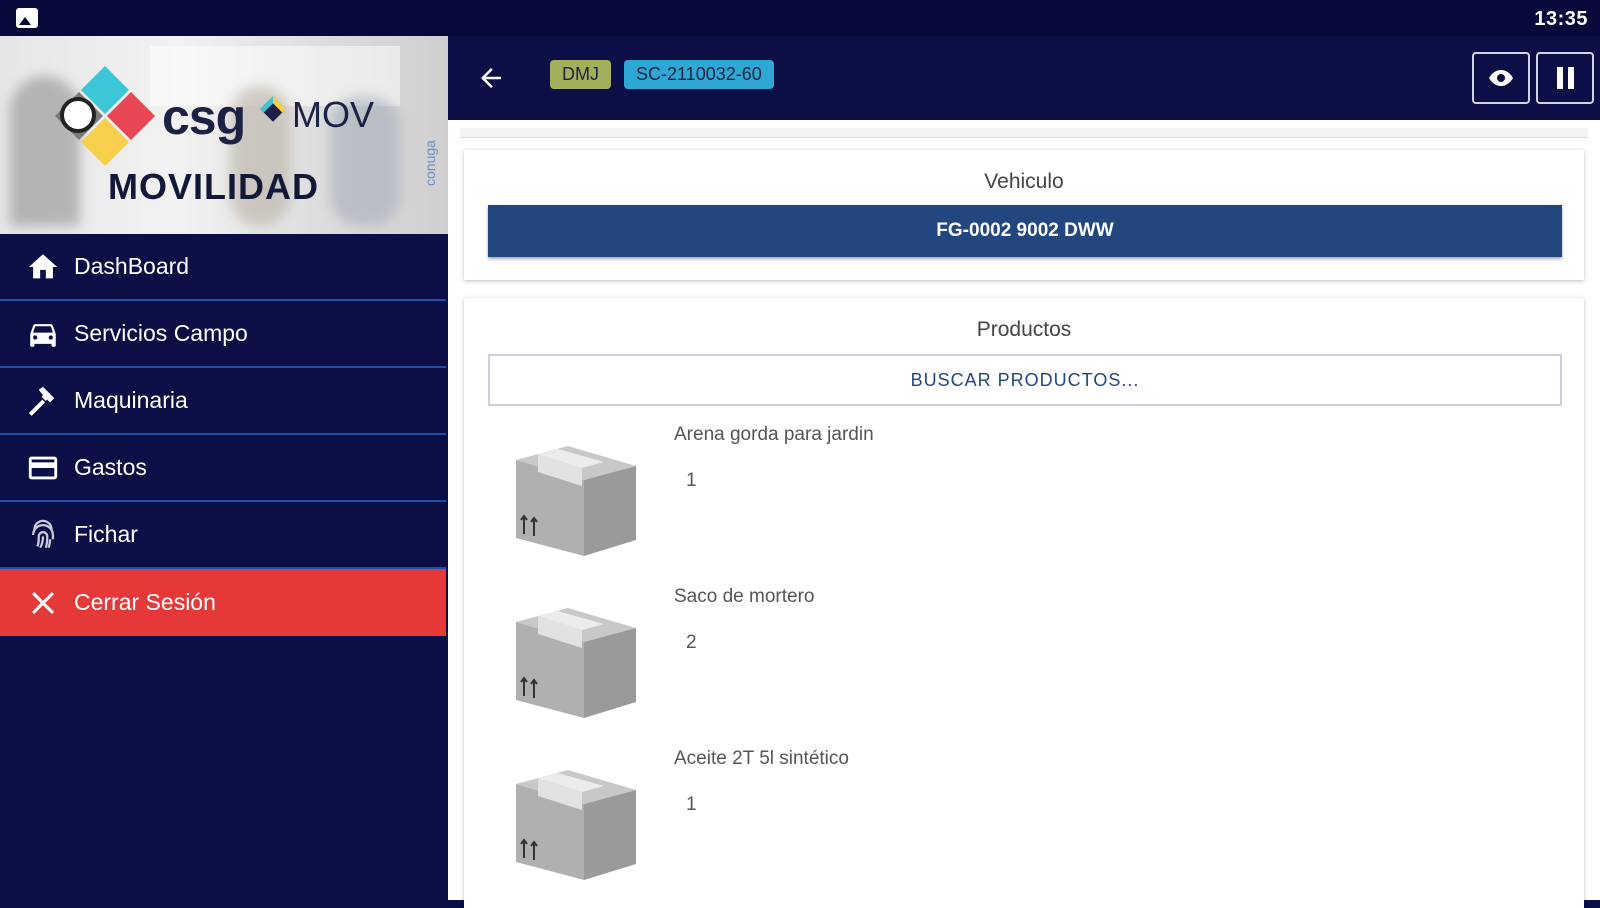  What do you see at coordinates (1024, 133) in the screenshot?
I see `sheet-edge` at bounding box center [1024, 133].